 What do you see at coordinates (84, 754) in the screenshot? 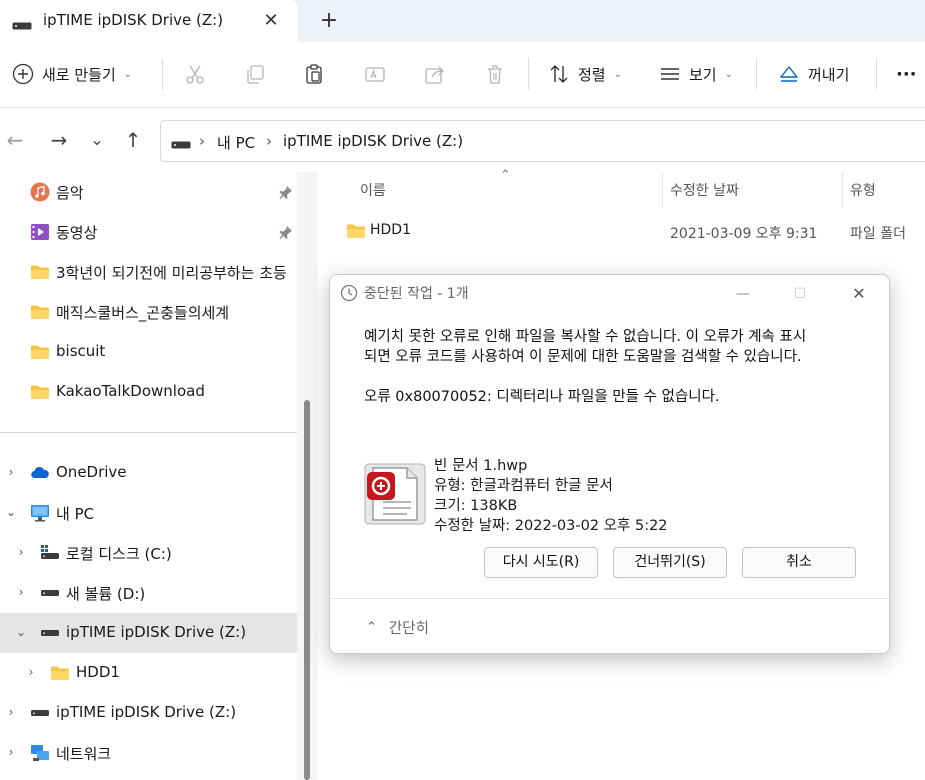
I see `sidebar-item-label: 네트워크` at bounding box center [84, 754].